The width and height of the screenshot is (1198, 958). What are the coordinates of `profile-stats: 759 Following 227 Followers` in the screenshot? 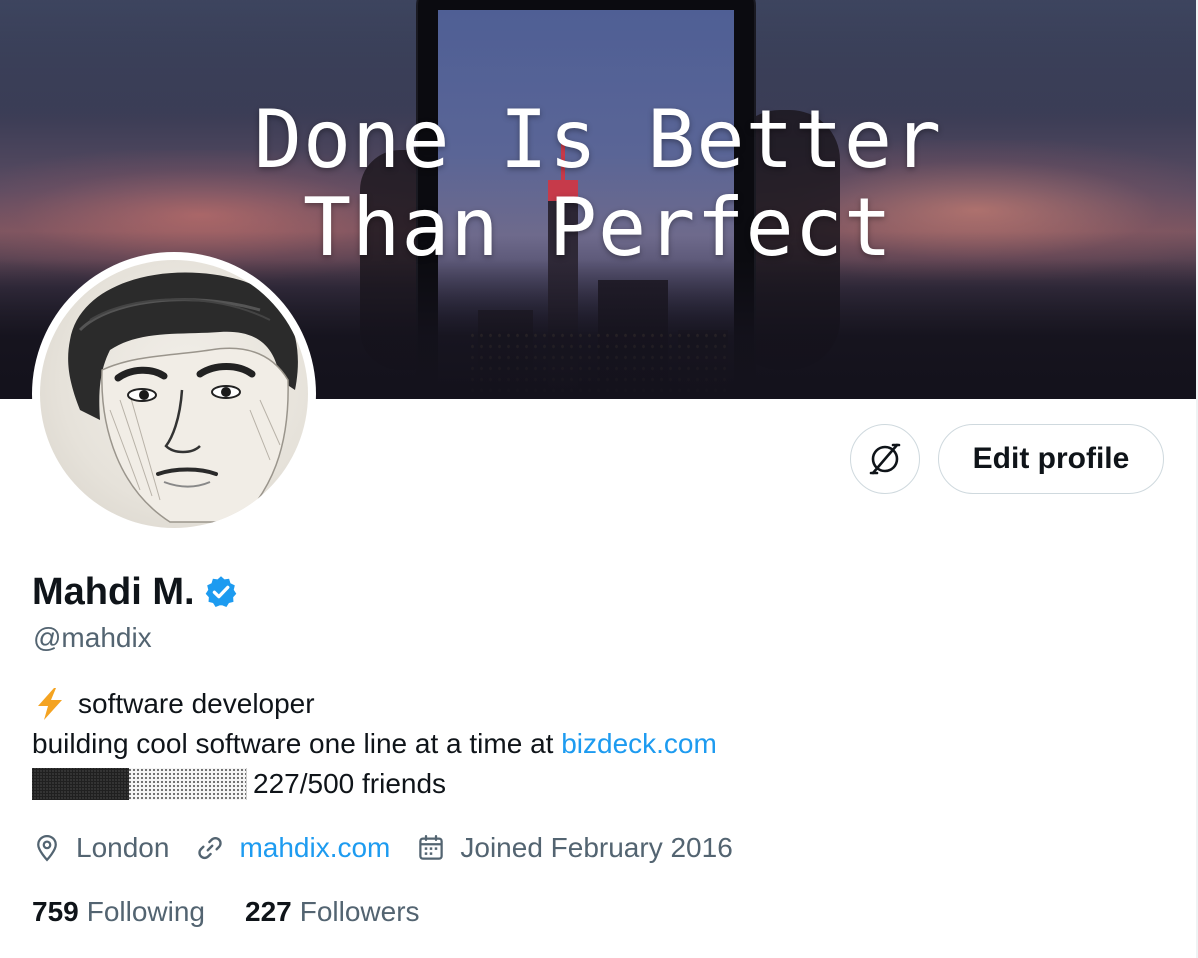 It's located at (246, 912).